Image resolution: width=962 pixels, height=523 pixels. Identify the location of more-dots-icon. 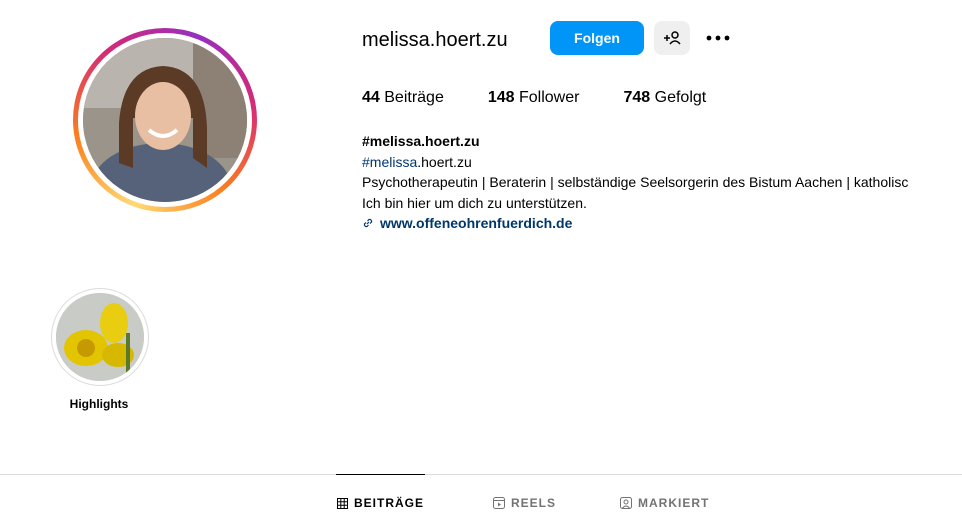
(718, 38).